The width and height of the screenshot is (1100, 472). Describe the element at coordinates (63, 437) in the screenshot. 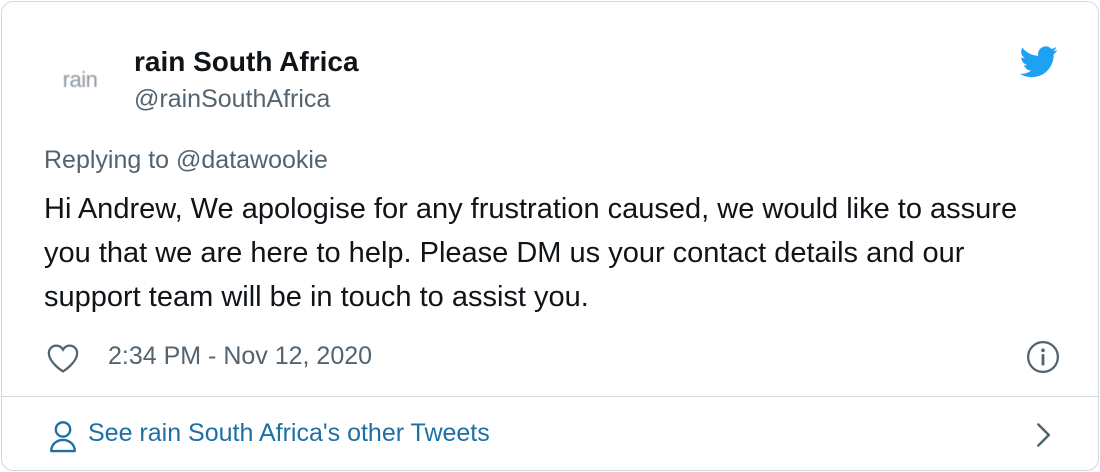

I see `person-icon` at that location.